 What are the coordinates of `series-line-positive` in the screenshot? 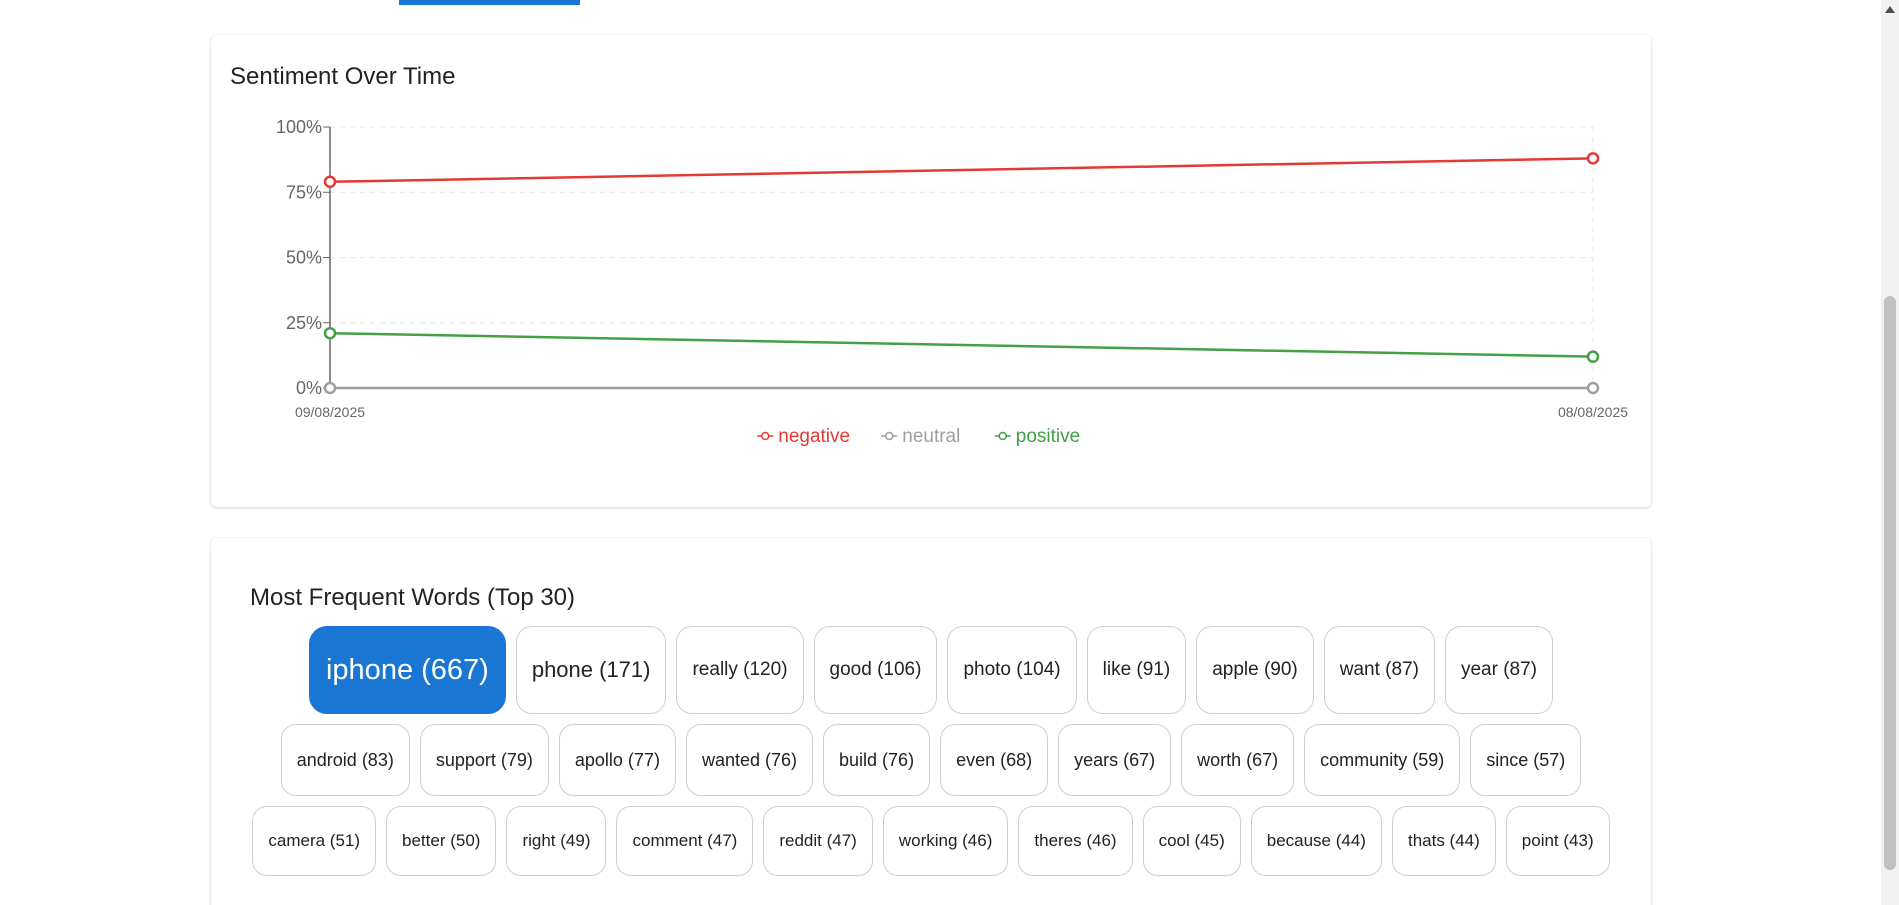 It's located at (961, 344).